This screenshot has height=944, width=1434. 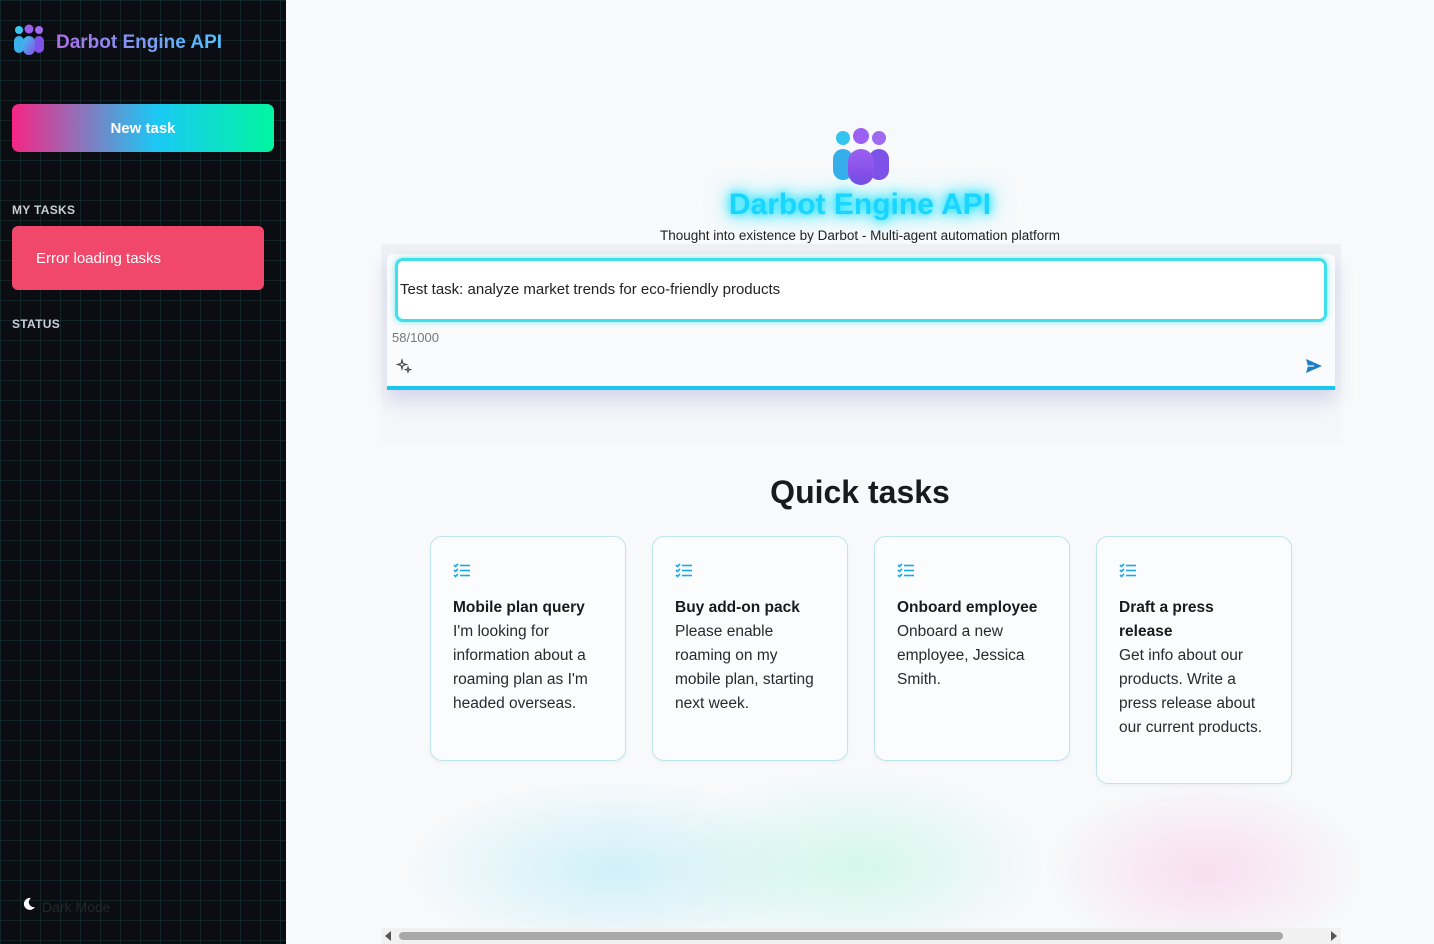 I want to click on error-message: Error loading tasks, so click(x=138, y=258).